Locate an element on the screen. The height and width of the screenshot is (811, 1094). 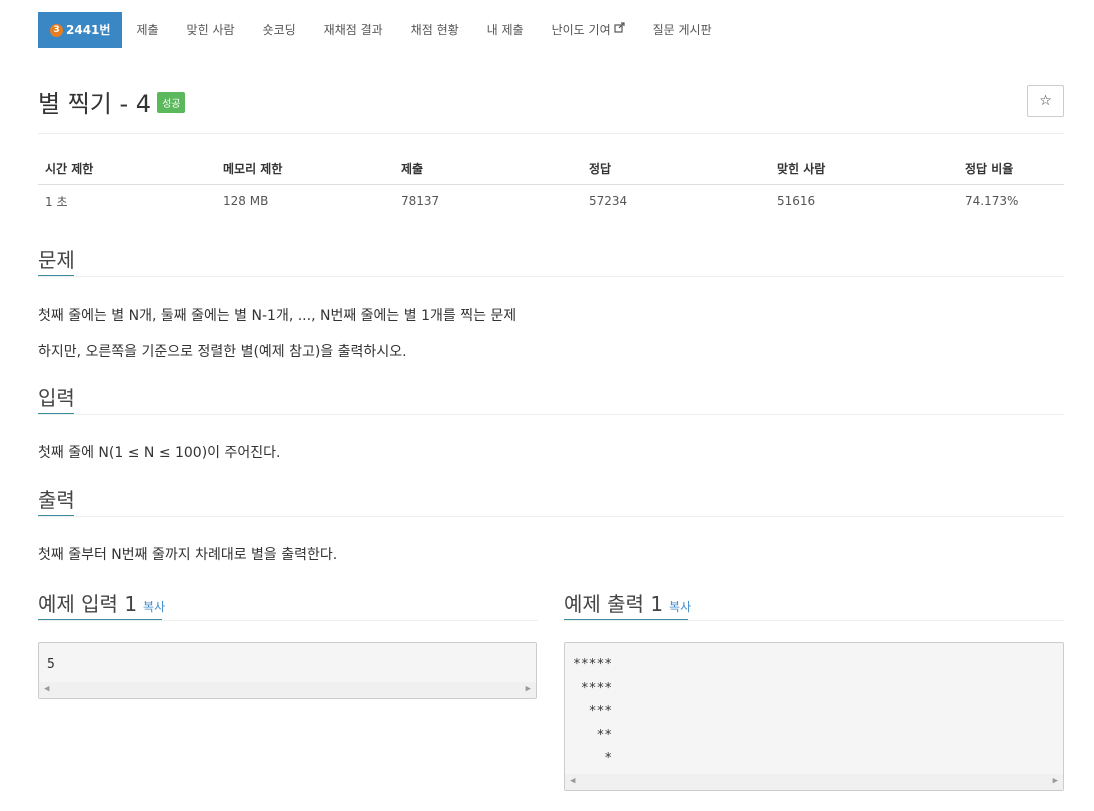
tab-problem: 3 2441번 is located at coordinates (80, 30).